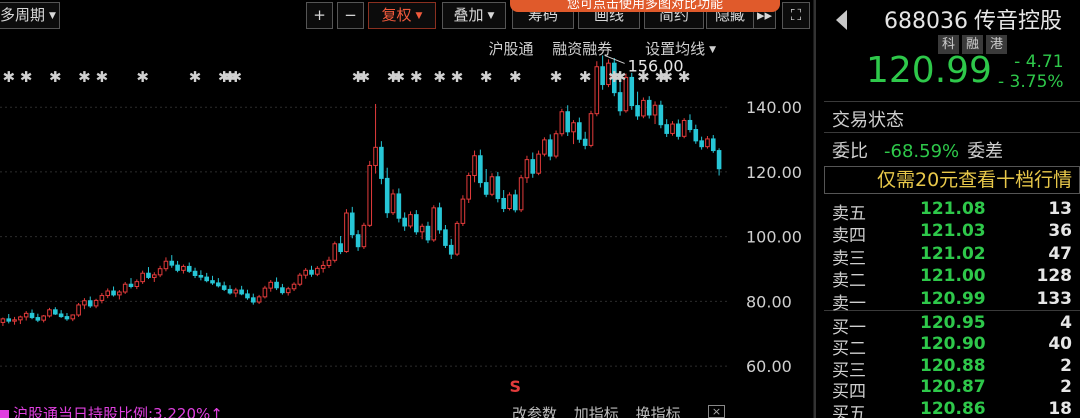  What do you see at coordinates (774, 107) in the screenshot?
I see `y-tick-label: 140.00` at bounding box center [774, 107].